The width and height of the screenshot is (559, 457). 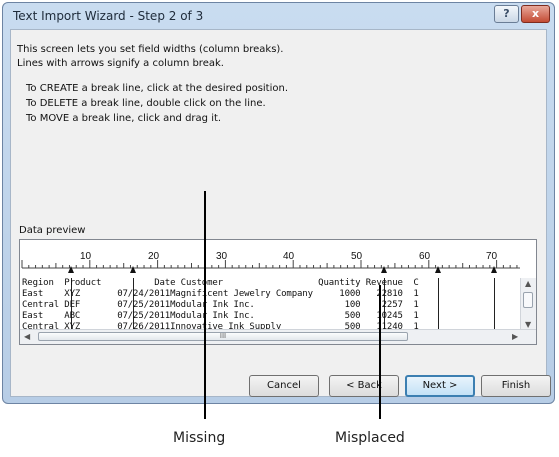 I want to click on horizontal-scroll-thumb: III, so click(x=223, y=336).